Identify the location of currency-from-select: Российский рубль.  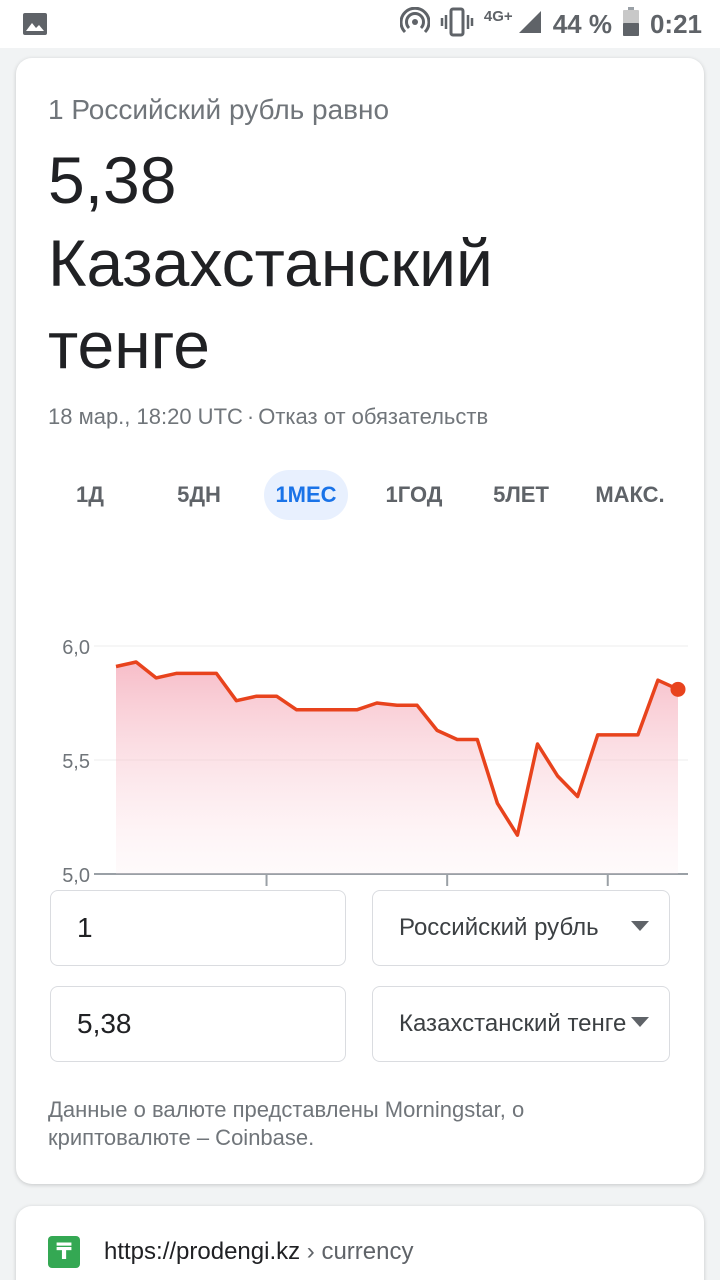
(521, 928).